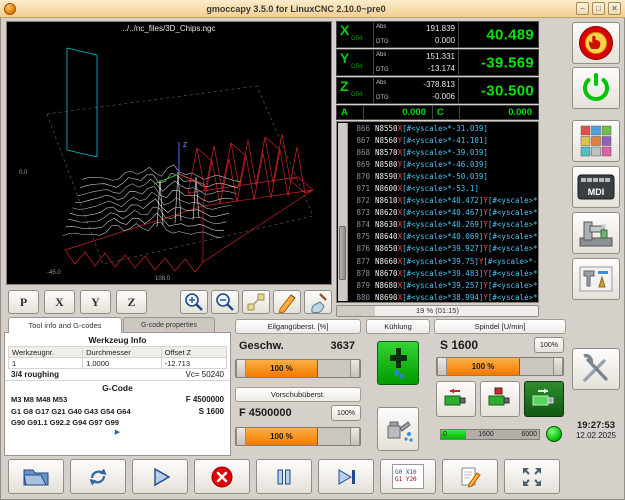  I want to click on flood-coolant-button, so click(398, 363).